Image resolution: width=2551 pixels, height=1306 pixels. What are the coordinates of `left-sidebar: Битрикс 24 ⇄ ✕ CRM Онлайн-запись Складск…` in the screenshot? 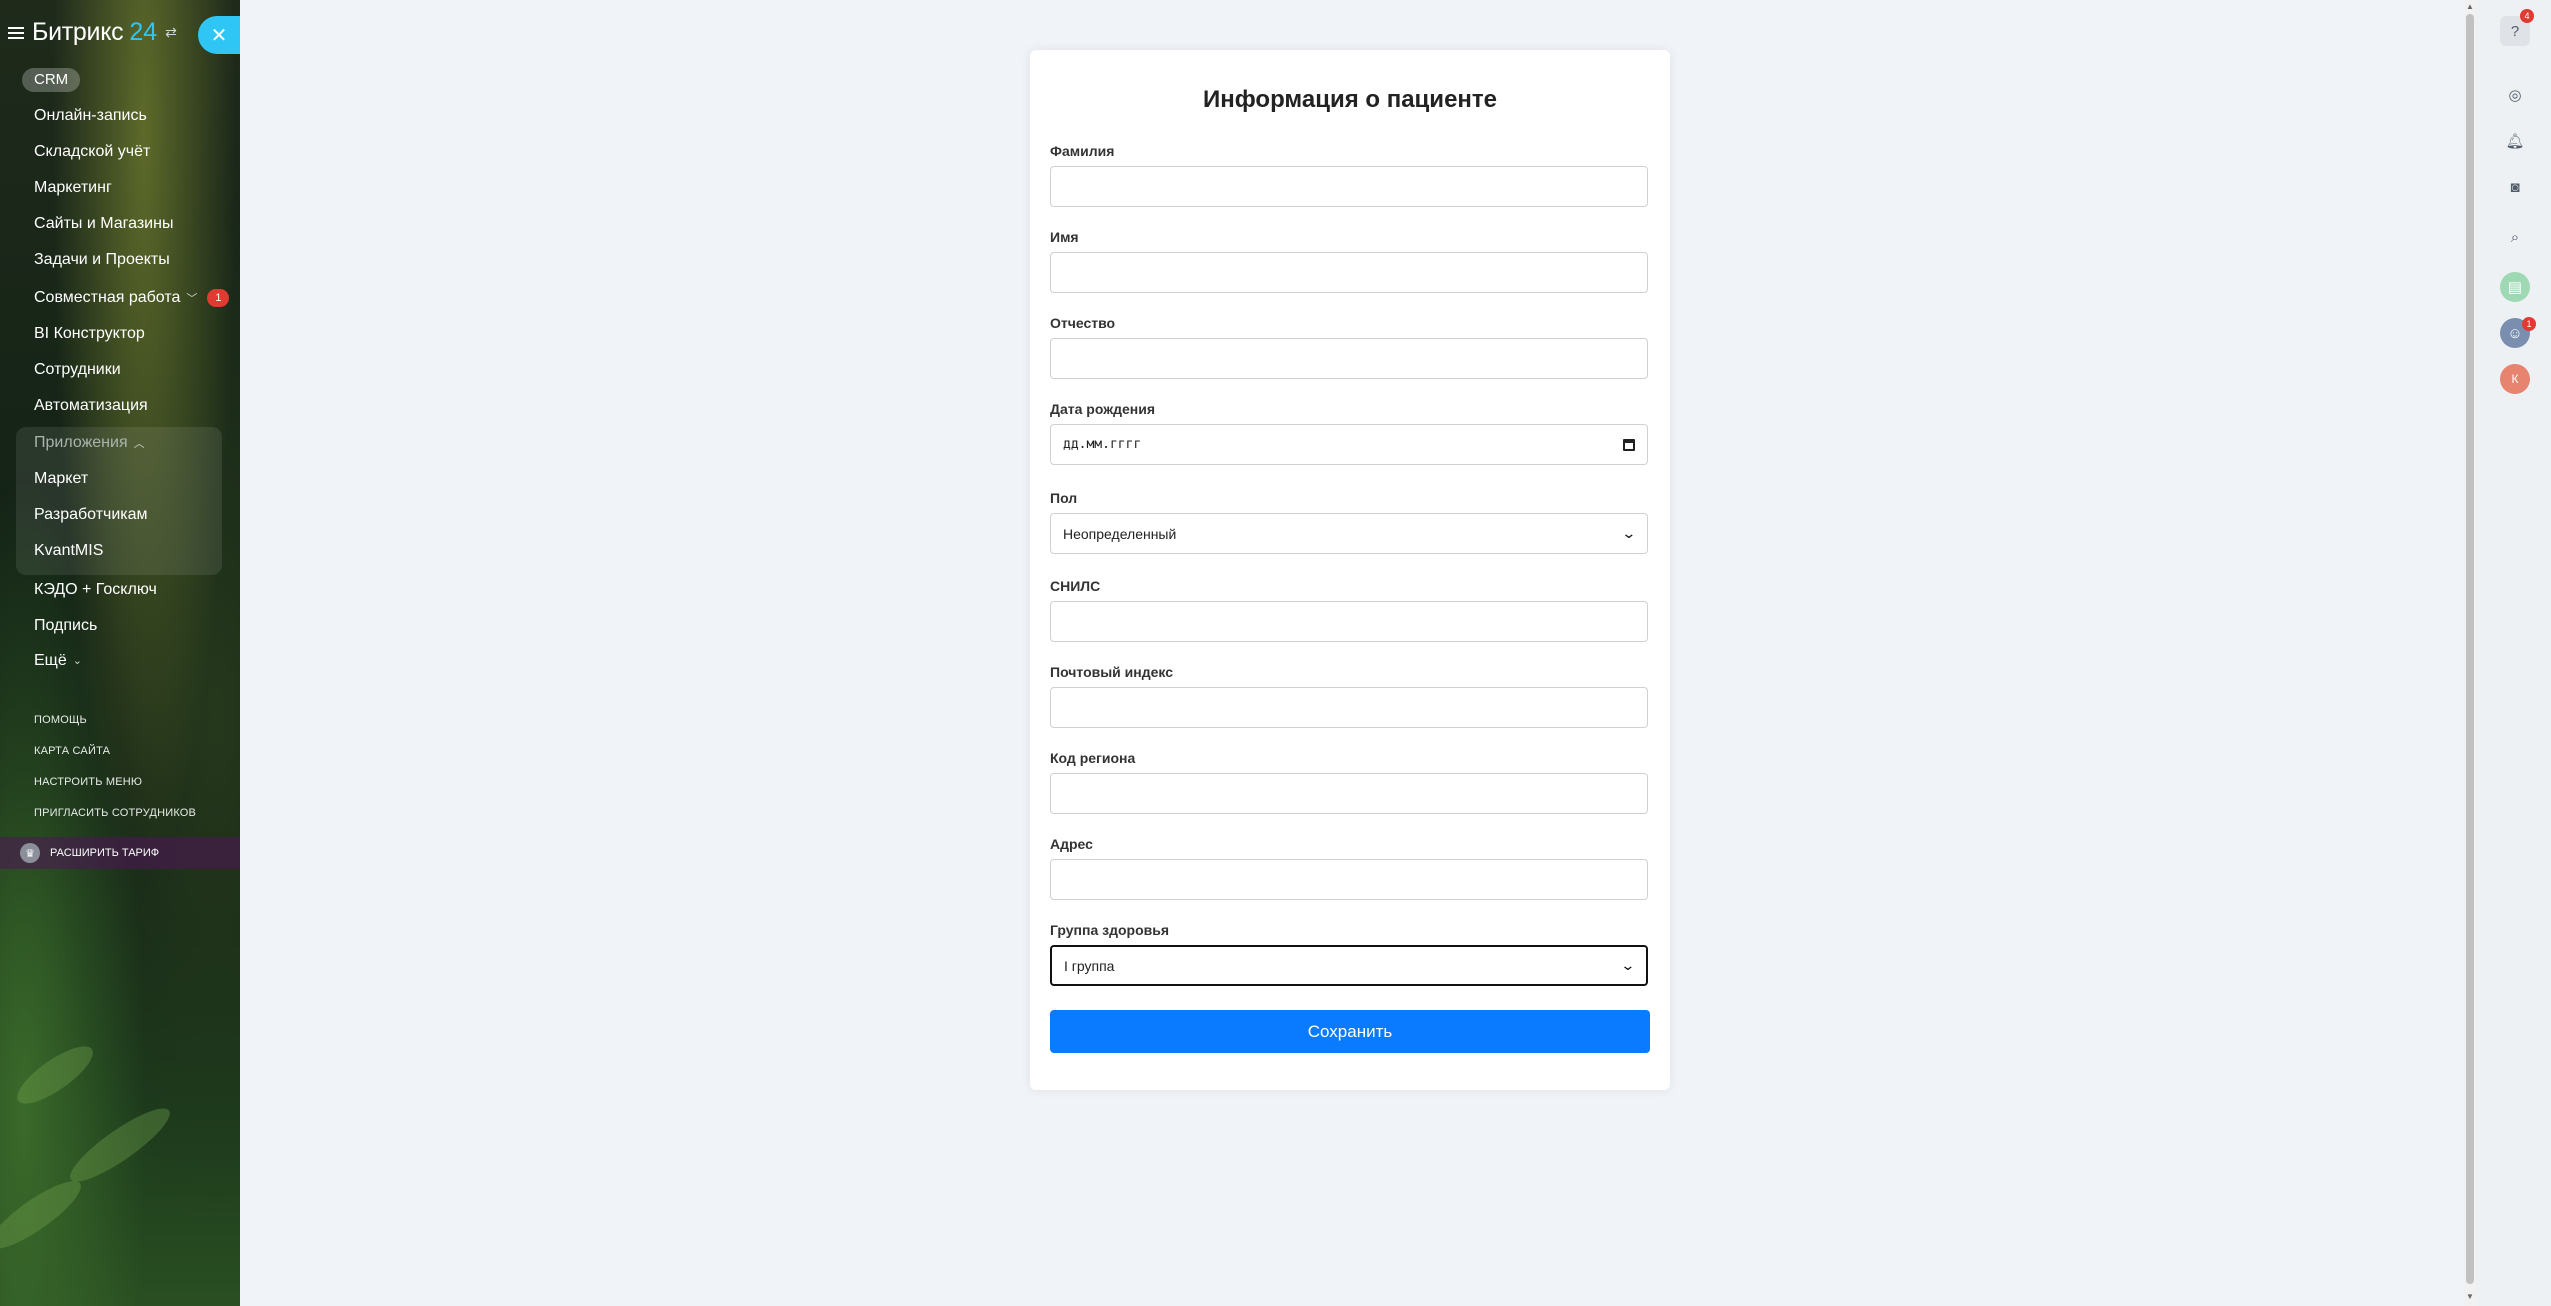 It's located at (120, 653).